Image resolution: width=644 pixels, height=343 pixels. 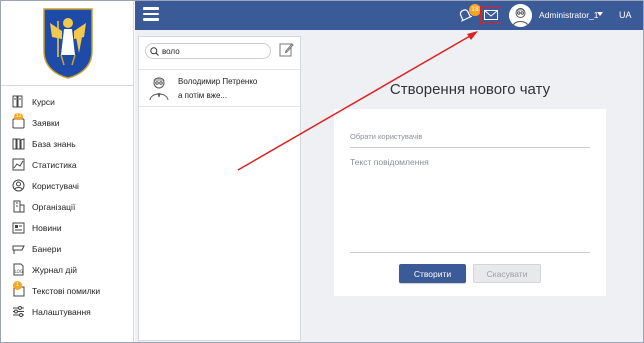 I want to click on admin-name: Administrator_1, so click(x=569, y=15).